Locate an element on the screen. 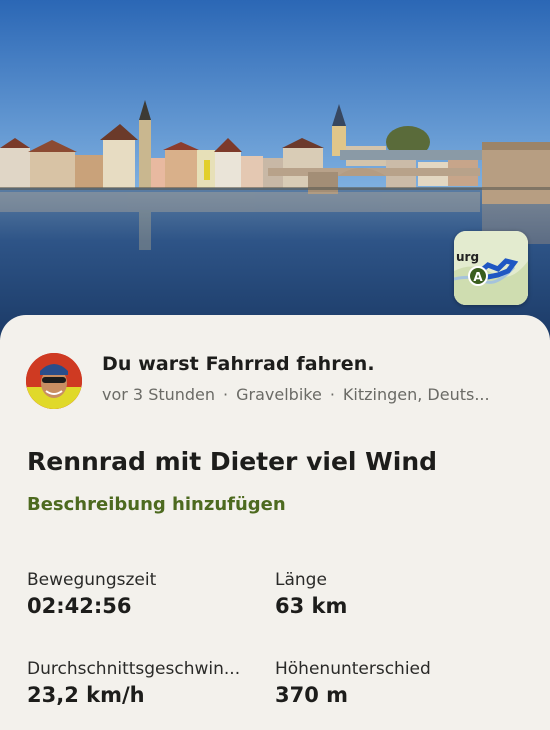  start-marker-label: A is located at coordinates (478, 277).